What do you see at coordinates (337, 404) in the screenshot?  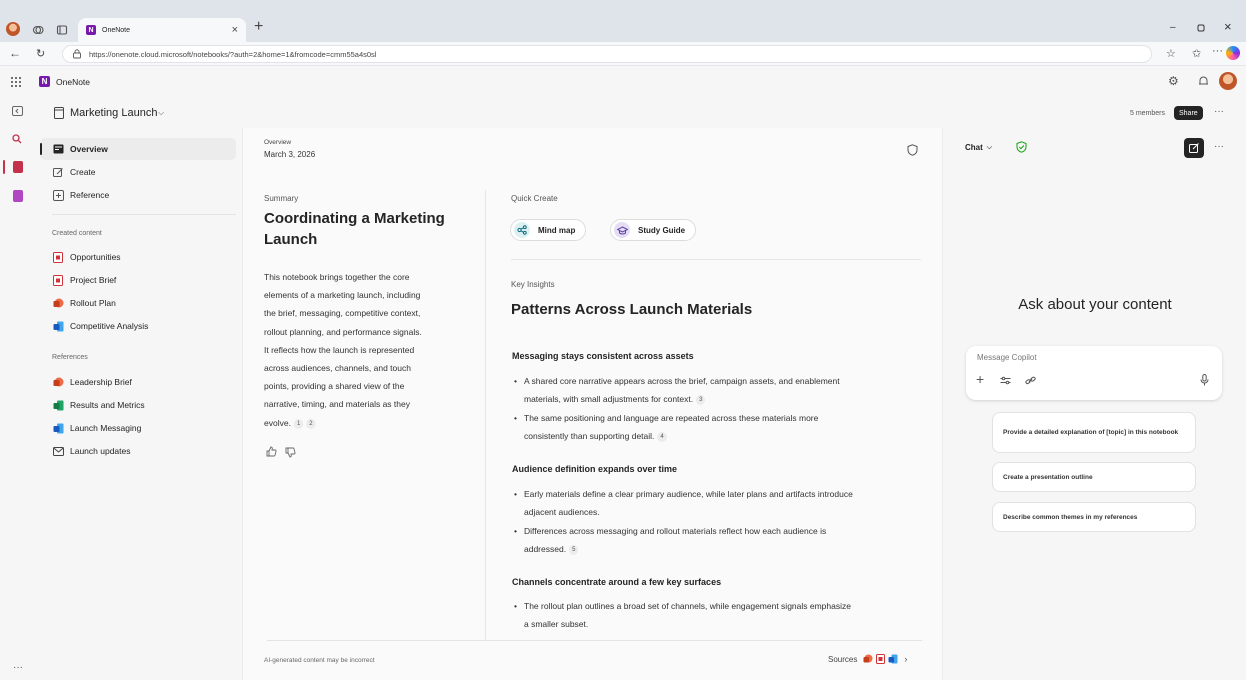 I see `summary-line: narrative, timing, and materials as they` at bounding box center [337, 404].